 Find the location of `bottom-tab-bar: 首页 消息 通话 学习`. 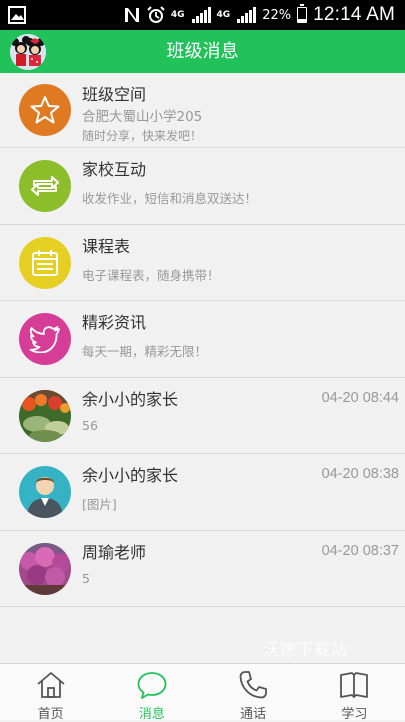

bottom-tab-bar: 首页 消息 通话 学习 is located at coordinates (202, 692).